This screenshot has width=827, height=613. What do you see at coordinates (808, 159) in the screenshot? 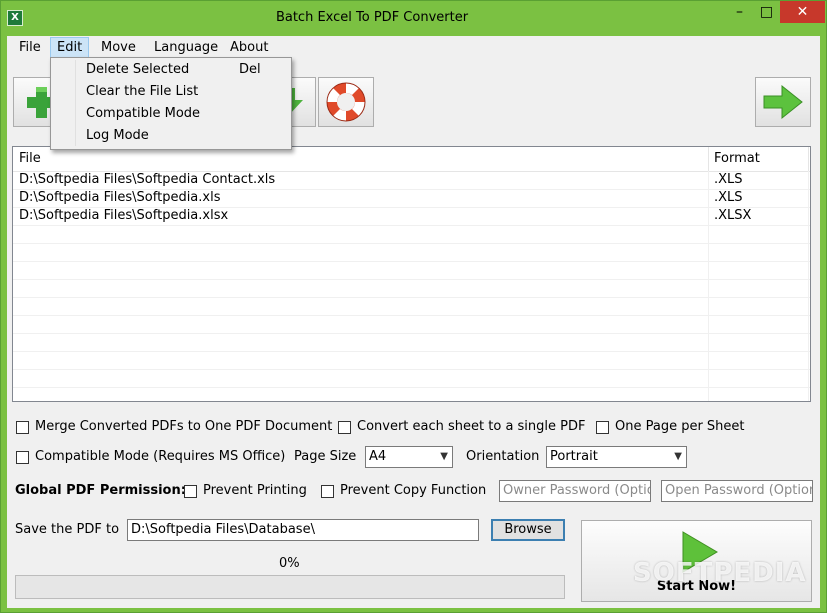
I see `column-separator` at bounding box center [808, 159].